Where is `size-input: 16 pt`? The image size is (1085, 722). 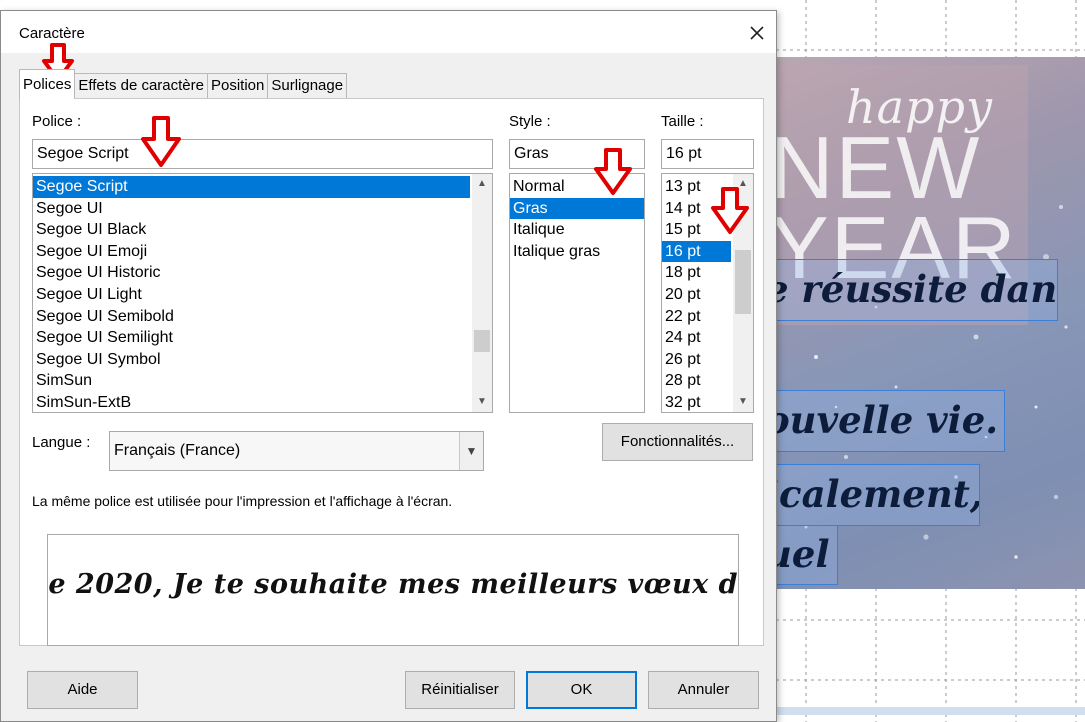
size-input: 16 pt is located at coordinates (707, 154).